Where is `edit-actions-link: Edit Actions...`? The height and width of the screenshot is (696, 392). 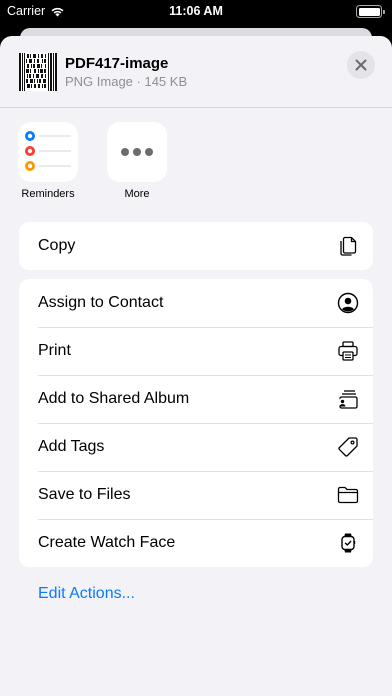
edit-actions-link: Edit Actions... is located at coordinates (86, 594).